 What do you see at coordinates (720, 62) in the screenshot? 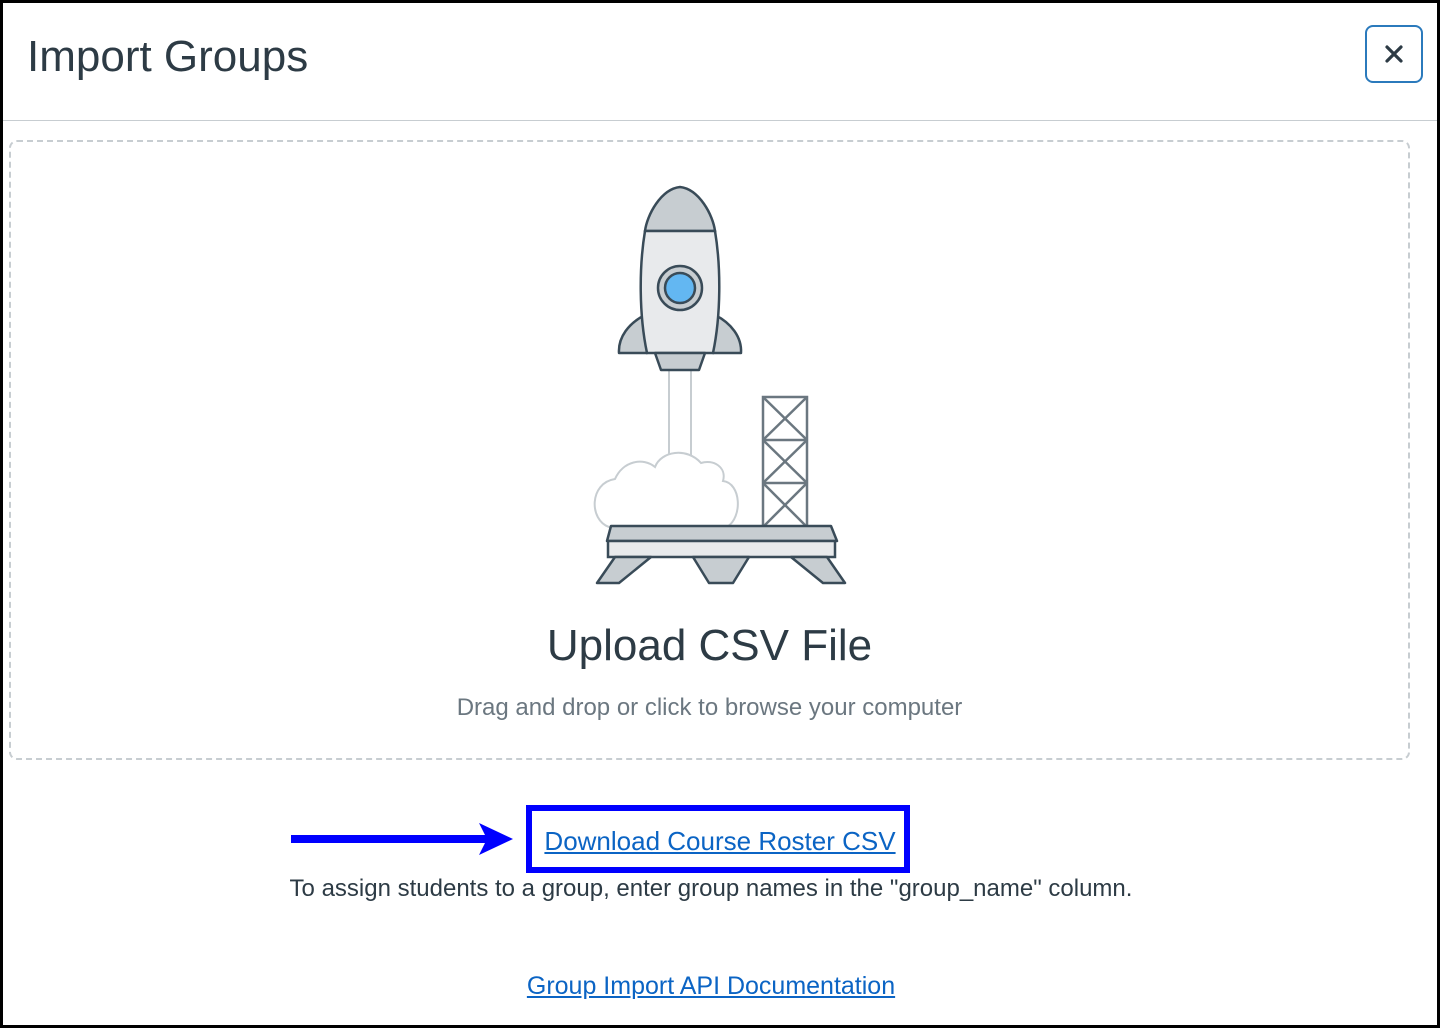
I see `modal-header: Import Groups` at bounding box center [720, 62].